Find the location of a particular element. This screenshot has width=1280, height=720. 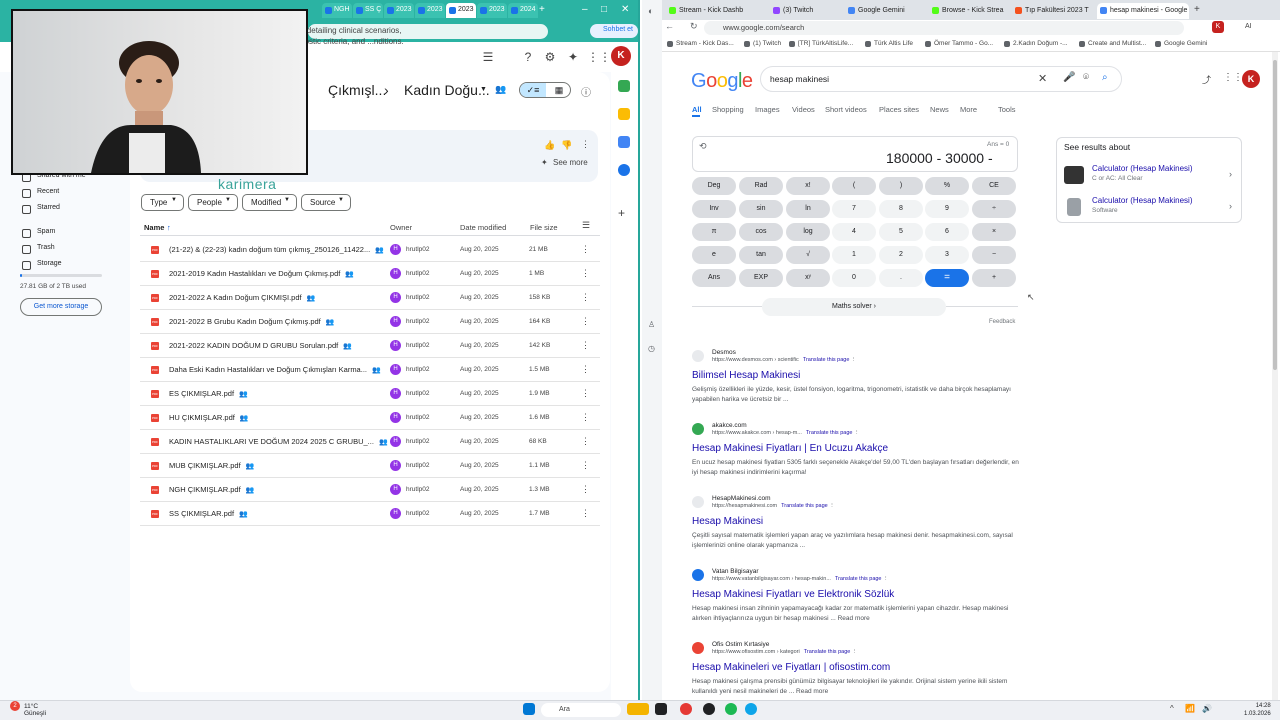

keep-icon is located at coordinates (624, 114).